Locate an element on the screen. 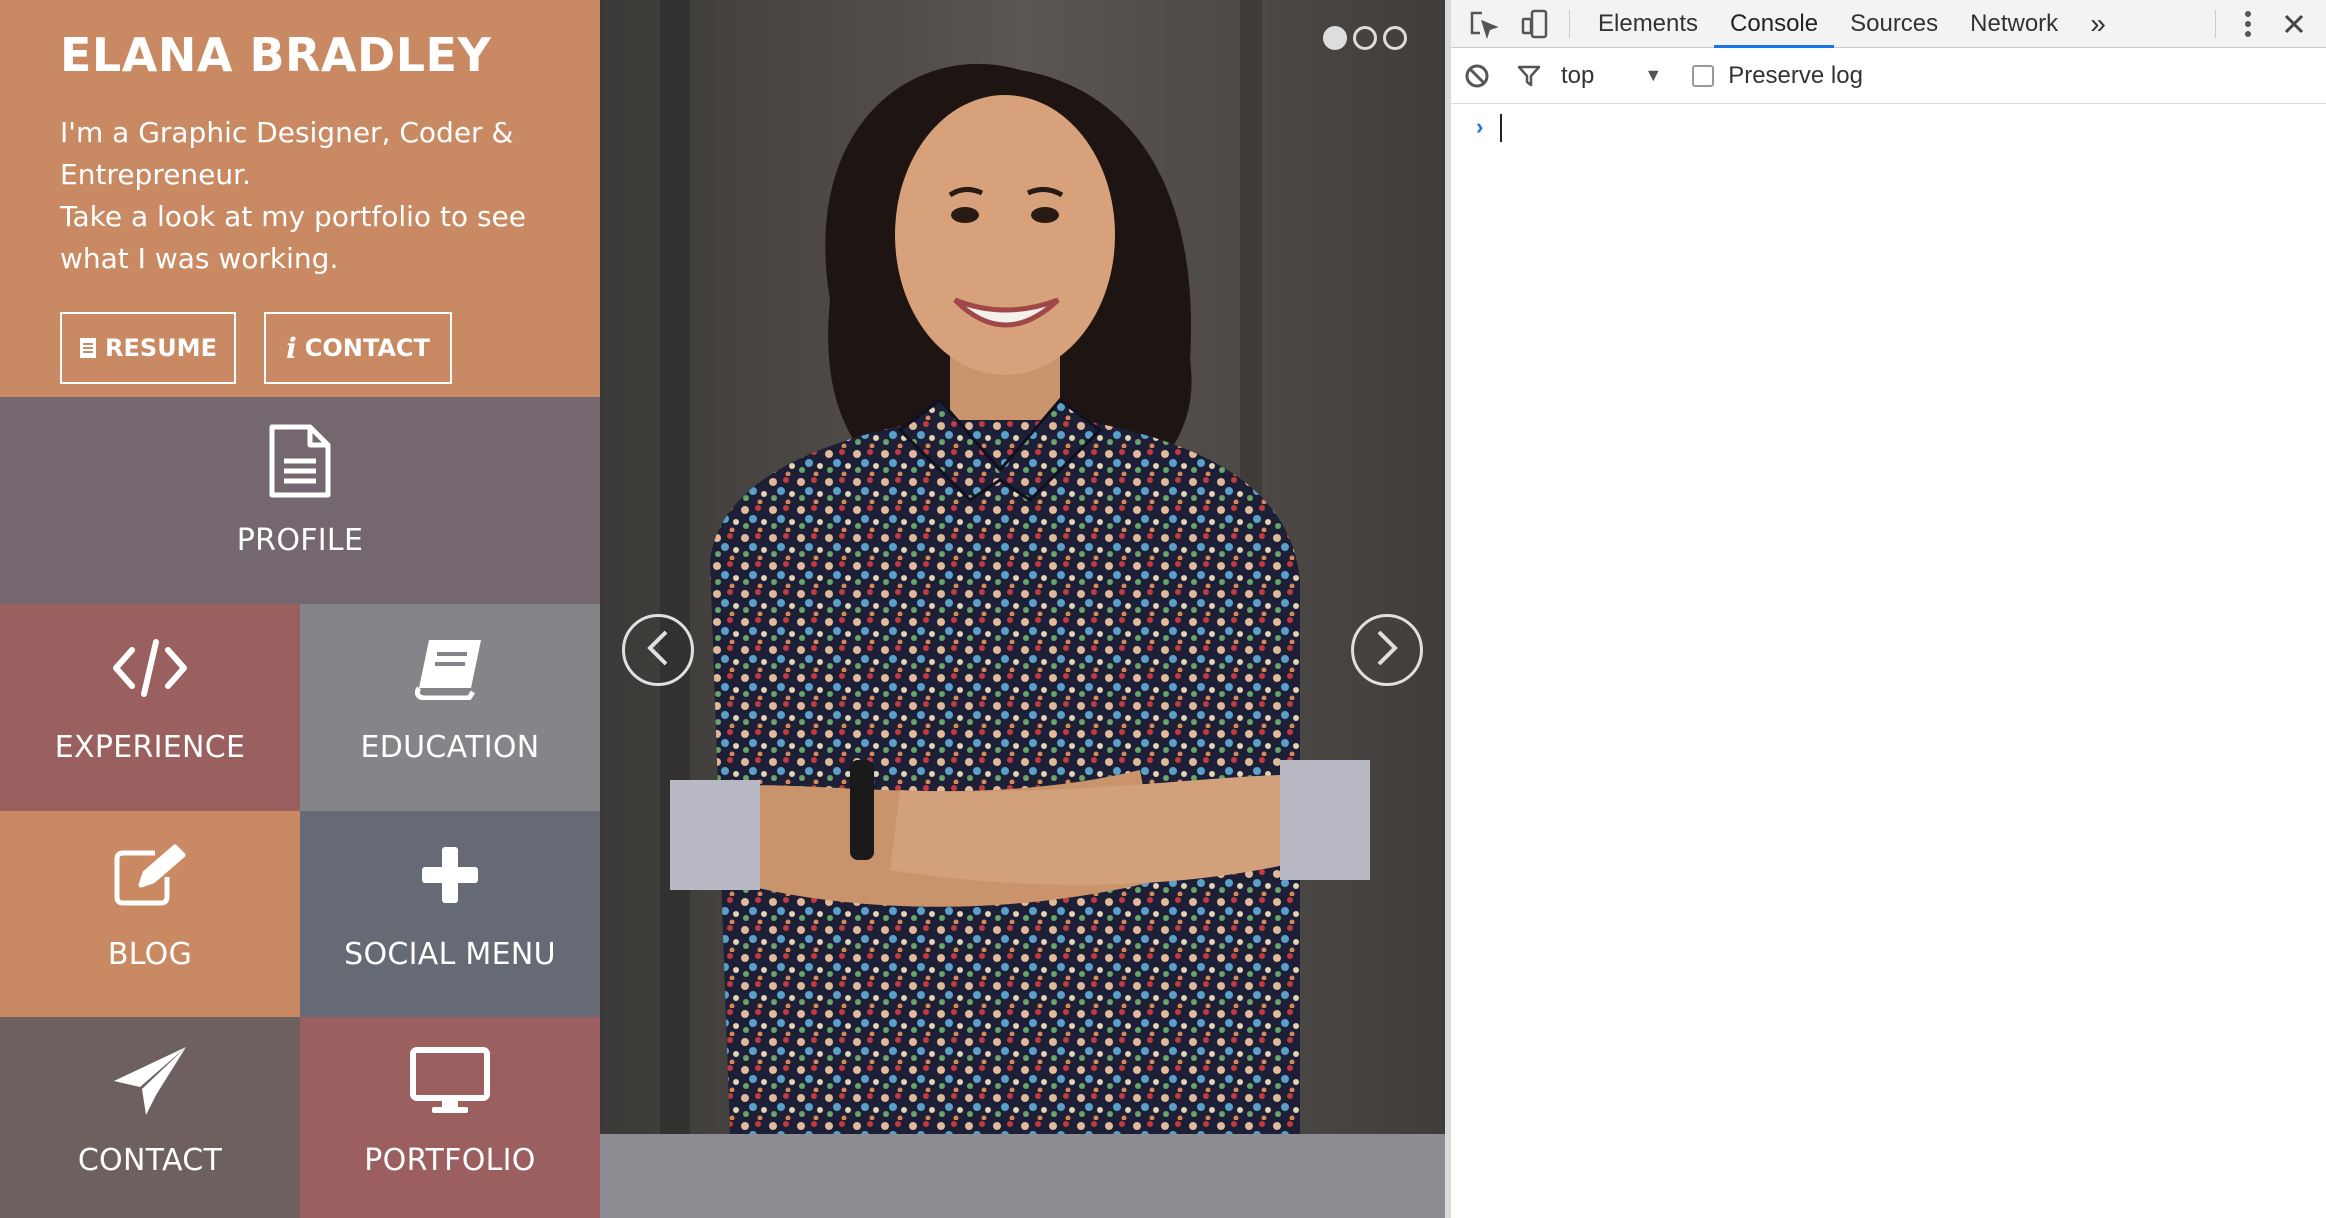 The height and width of the screenshot is (1218, 2326). slider-footer-bar is located at coordinates (1022, 1176).